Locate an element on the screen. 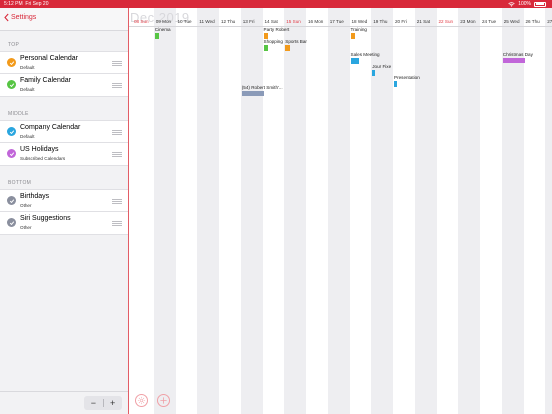 The image size is (552, 414). minus-button: − is located at coordinates (93, 403).